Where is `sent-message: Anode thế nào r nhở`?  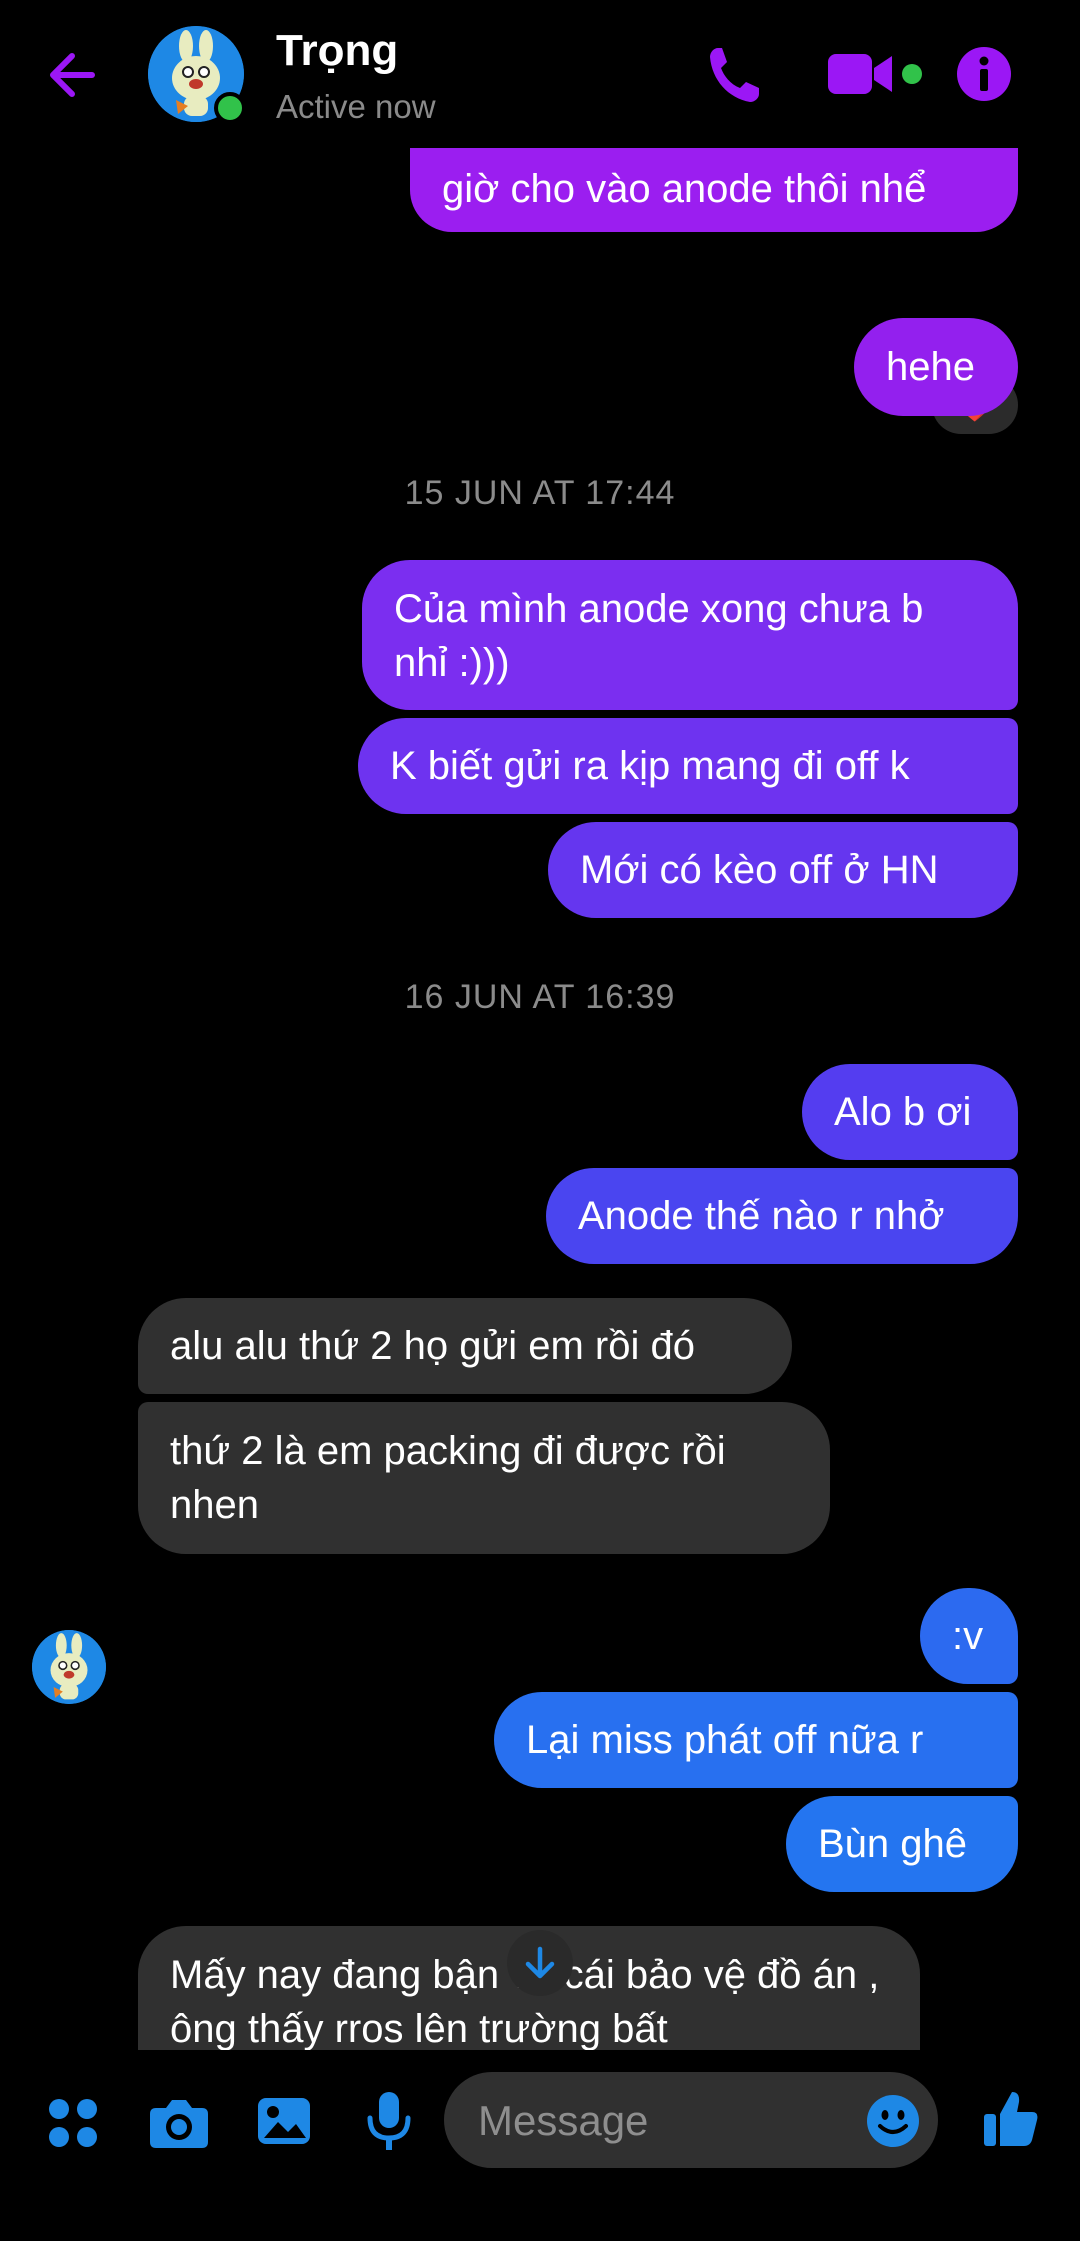
sent-message: Anode thế nào r nhở is located at coordinates (782, 1216).